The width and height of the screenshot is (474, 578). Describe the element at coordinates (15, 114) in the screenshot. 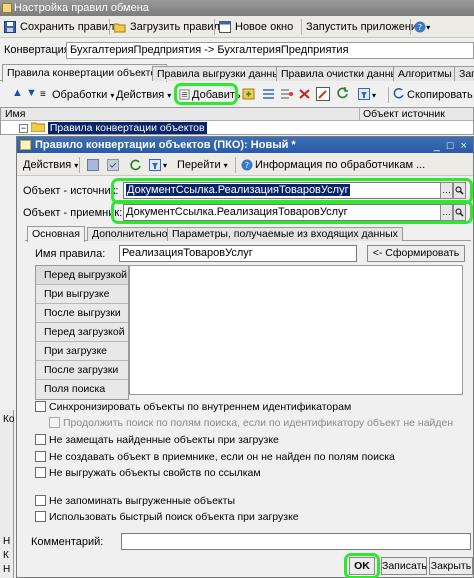

I see `column-header-name: Имя` at that location.